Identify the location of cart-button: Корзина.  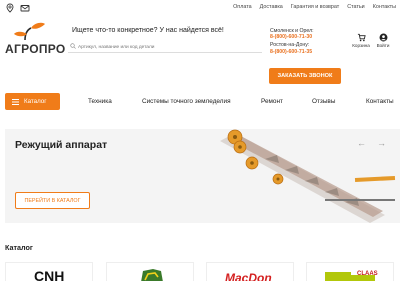
(361, 40).